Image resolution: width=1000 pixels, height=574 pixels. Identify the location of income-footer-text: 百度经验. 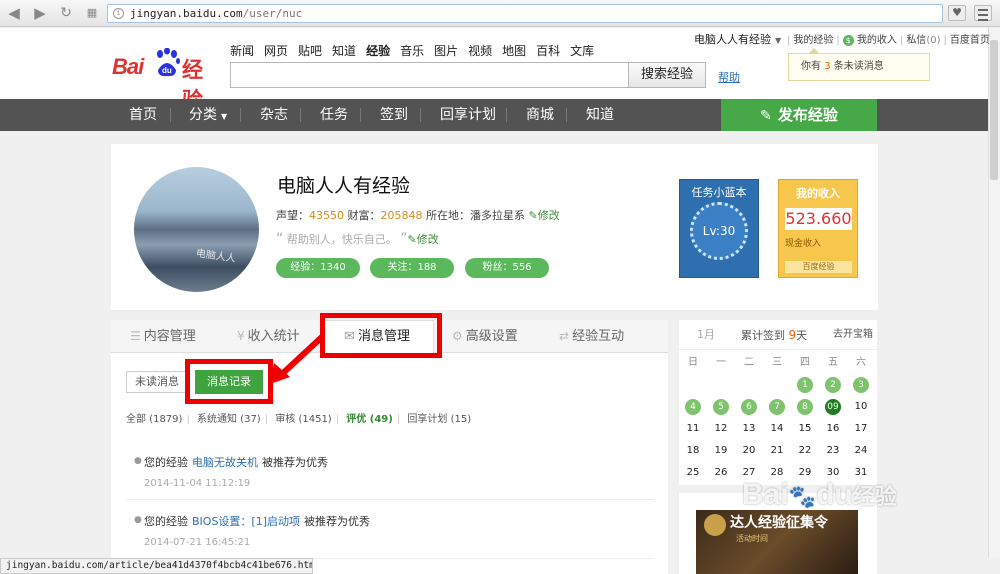
(818, 266).